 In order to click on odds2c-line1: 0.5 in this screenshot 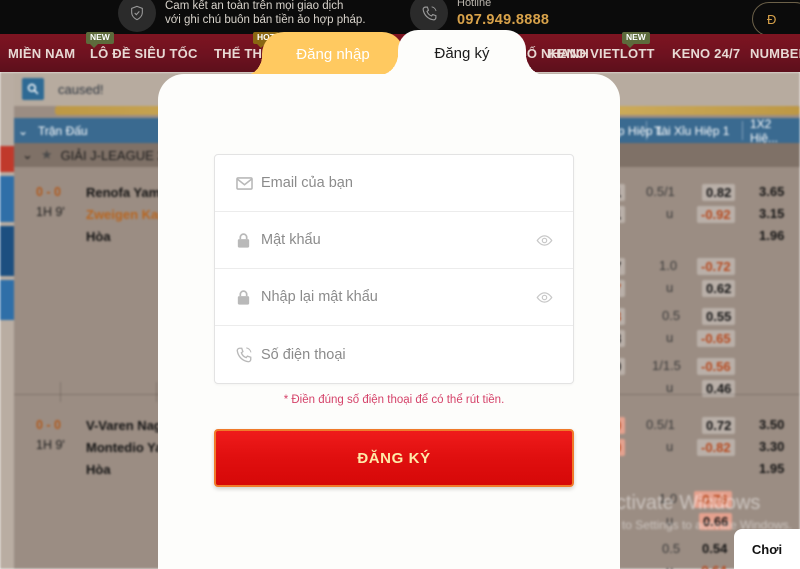, I will do `click(671, 548)`.